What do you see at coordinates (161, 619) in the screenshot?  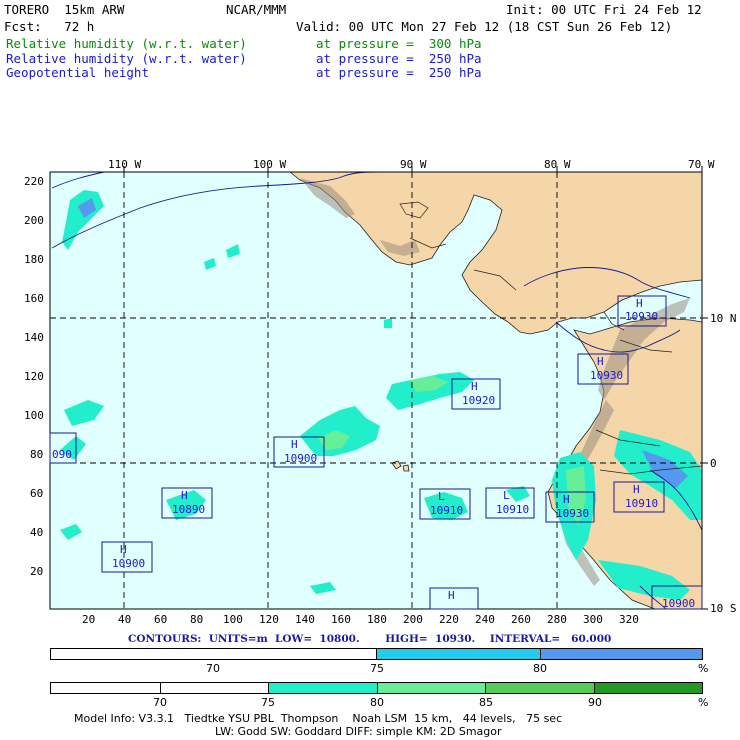 I see `grid-x-tick: 60` at bounding box center [161, 619].